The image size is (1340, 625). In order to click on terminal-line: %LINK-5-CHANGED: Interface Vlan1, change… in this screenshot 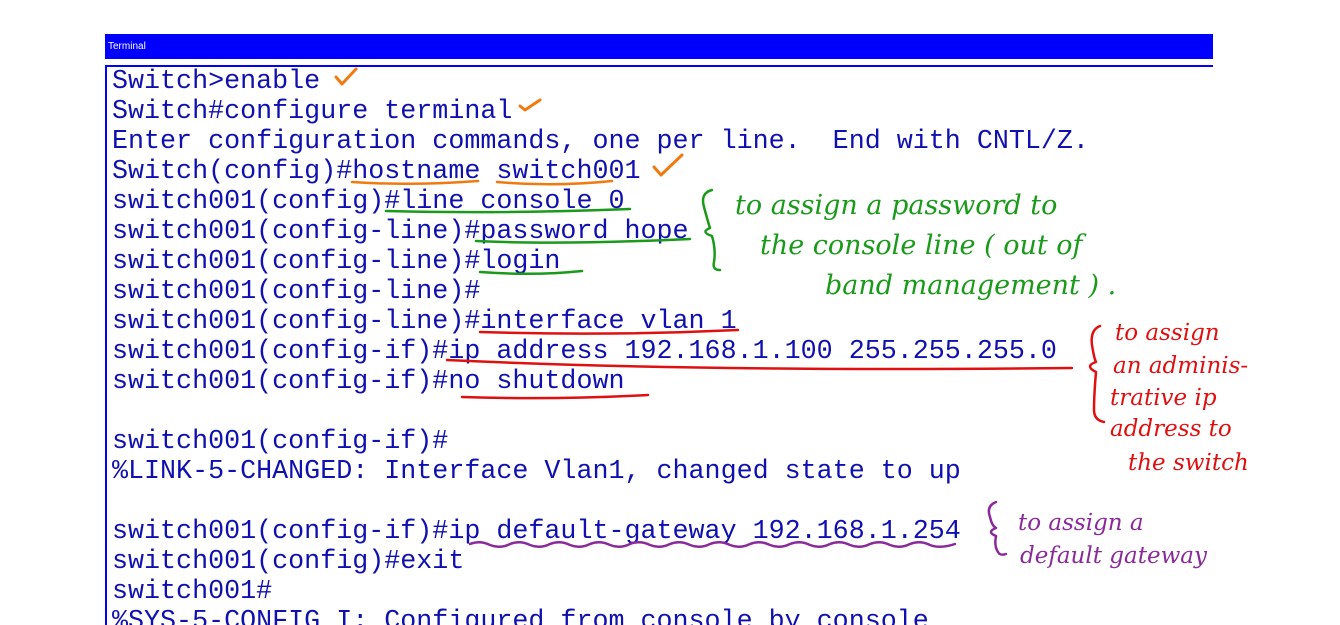, I will do `click(536, 472)`.